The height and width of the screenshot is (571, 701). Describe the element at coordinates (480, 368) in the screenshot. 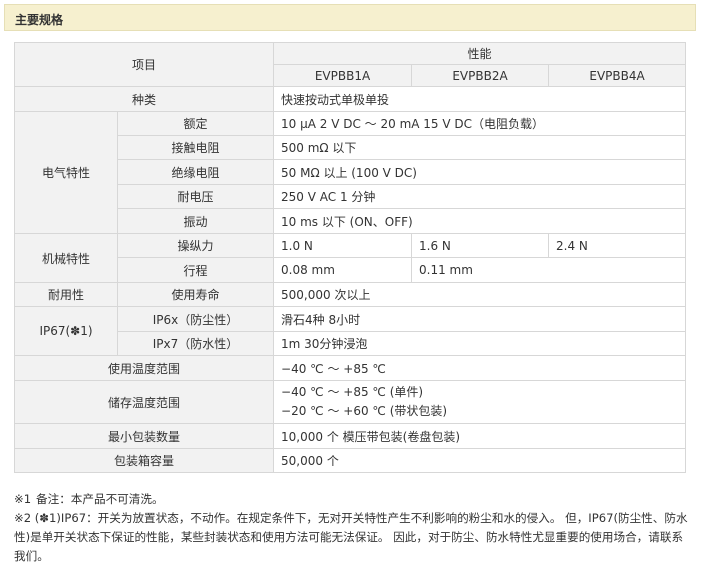

I see `row-value-op-temp: −40 ℃ ～ +85 ℃` at that location.